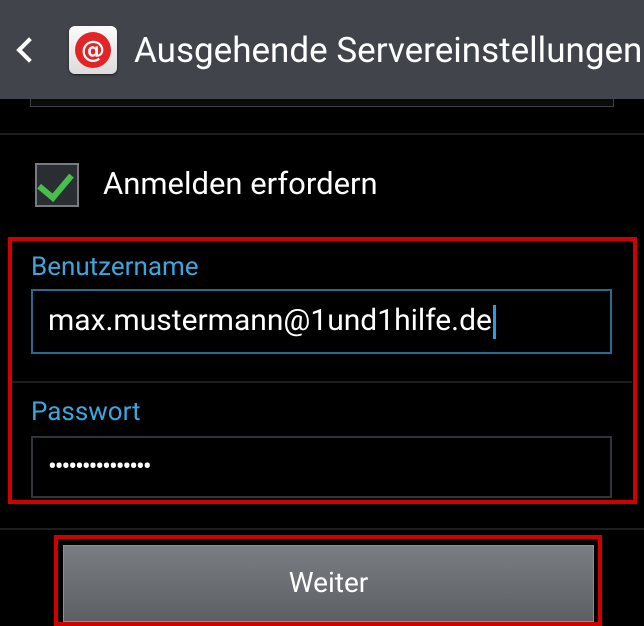  What do you see at coordinates (321, 467) in the screenshot?
I see `password-field: •••••••••••••••` at bounding box center [321, 467].